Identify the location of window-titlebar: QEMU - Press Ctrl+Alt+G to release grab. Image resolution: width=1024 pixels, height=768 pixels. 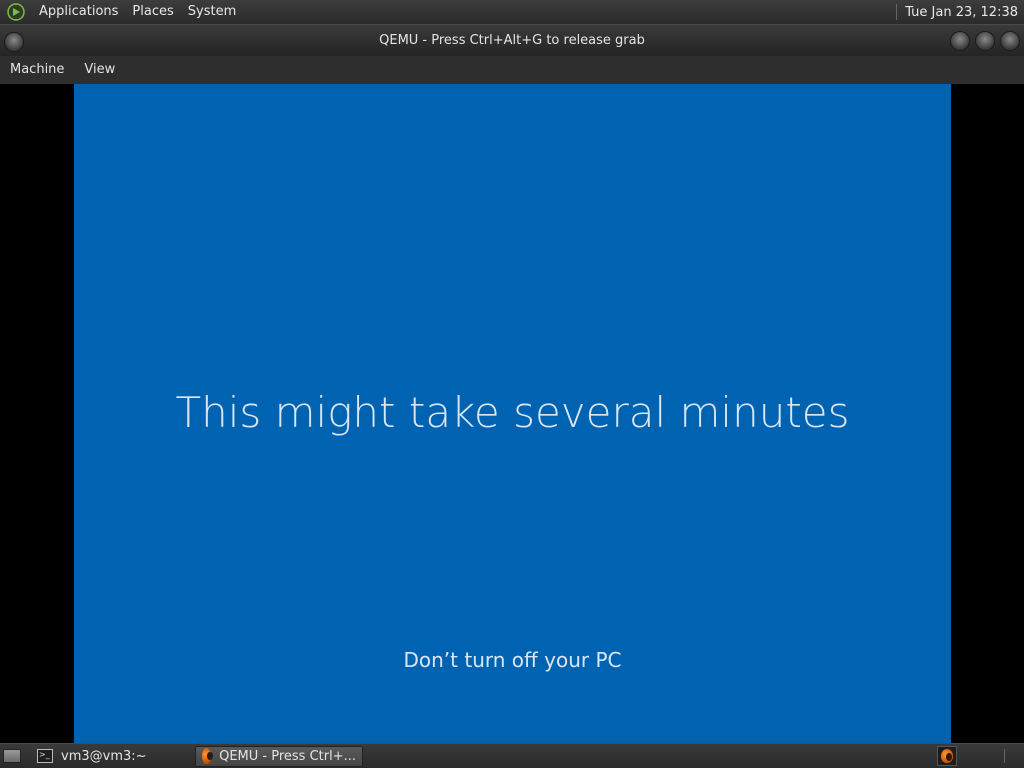
(512, 40).